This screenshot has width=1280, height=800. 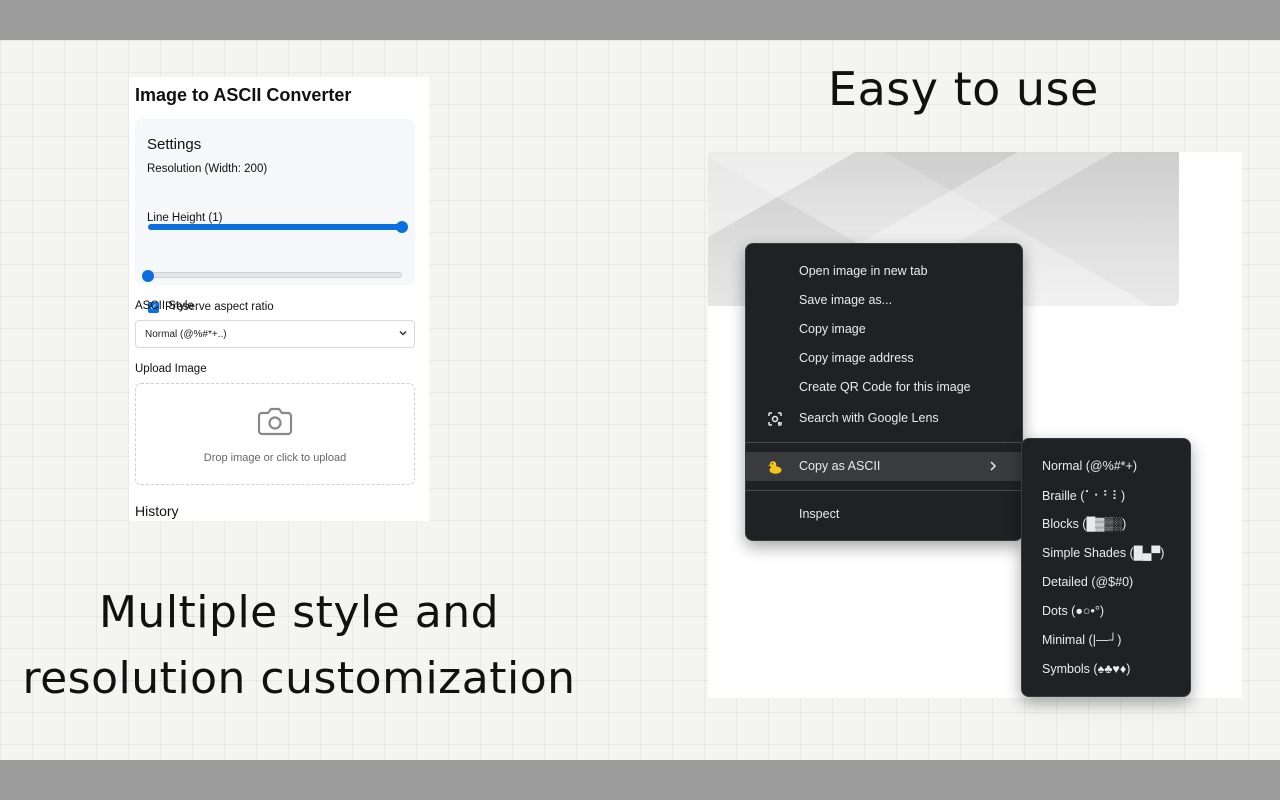 What do you see at coordinates (775, 419) in the screenshot?
I see `google-lens-icon` at bounding box center [775, 419].